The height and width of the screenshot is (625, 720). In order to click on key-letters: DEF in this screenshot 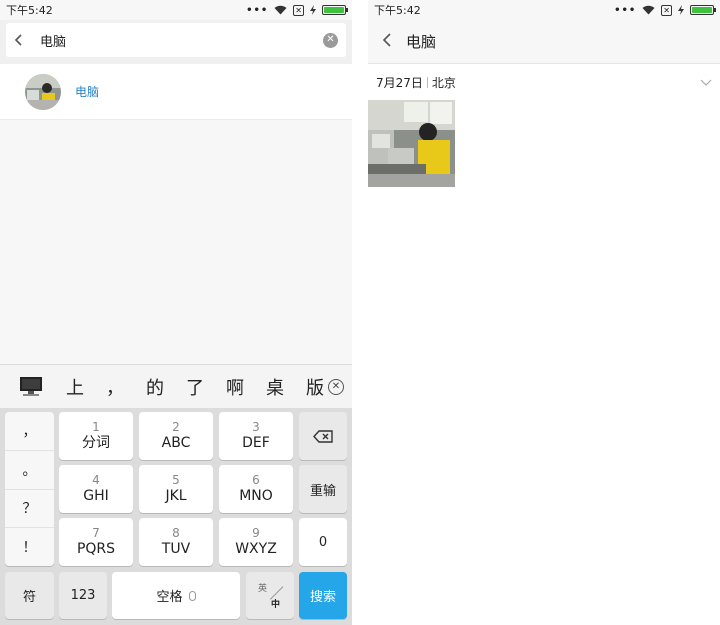, I will do `click(256, 443)`.